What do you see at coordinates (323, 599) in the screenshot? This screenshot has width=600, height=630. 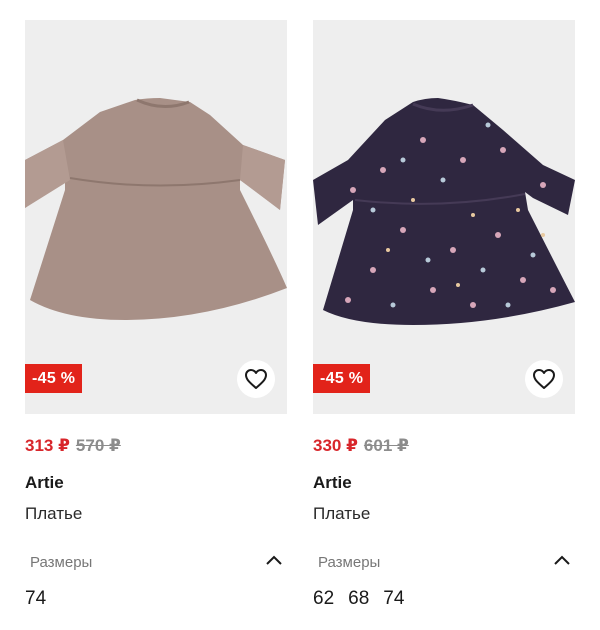 I see `size-option: 62` at bounding box center [323, 599].